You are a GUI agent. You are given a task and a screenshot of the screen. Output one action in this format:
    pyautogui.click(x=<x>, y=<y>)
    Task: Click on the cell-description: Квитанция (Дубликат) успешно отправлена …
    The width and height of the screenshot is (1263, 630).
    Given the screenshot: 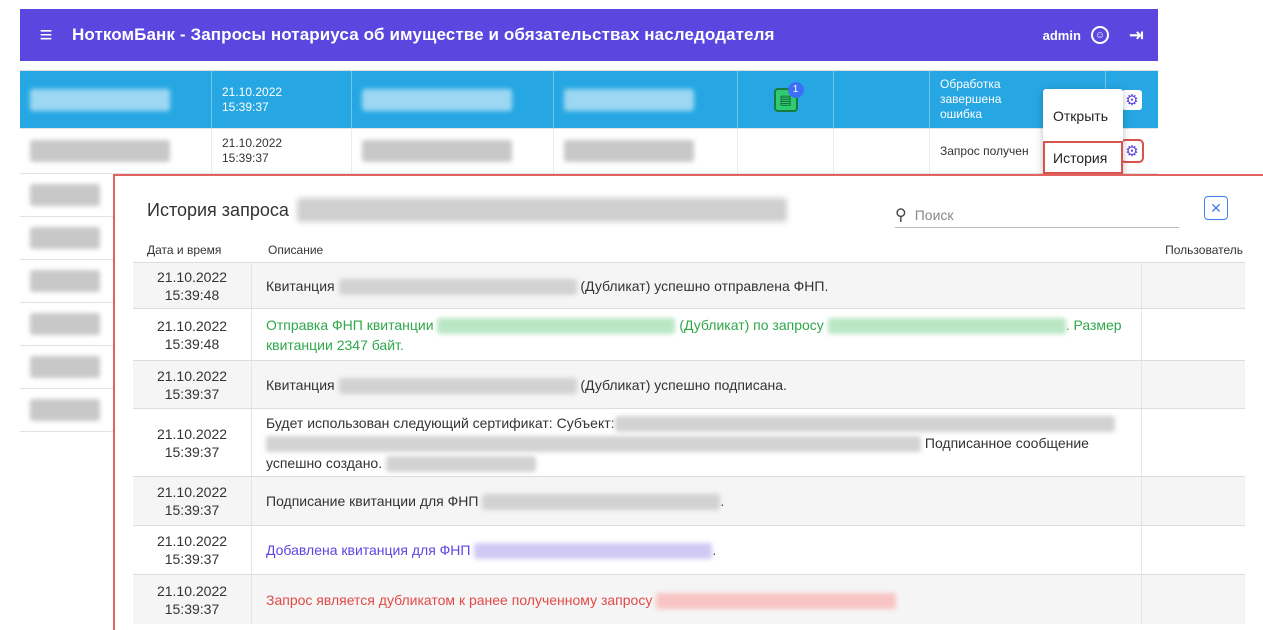 What is the action you would take?
    pyautogui.click(x=697, y=285)
    